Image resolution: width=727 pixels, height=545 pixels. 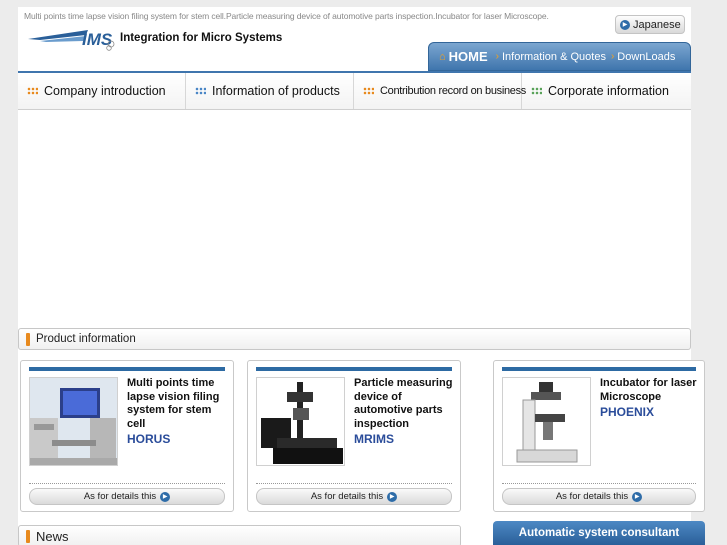 I want to click on computer-workstation-image, so click(x=73, y=421).